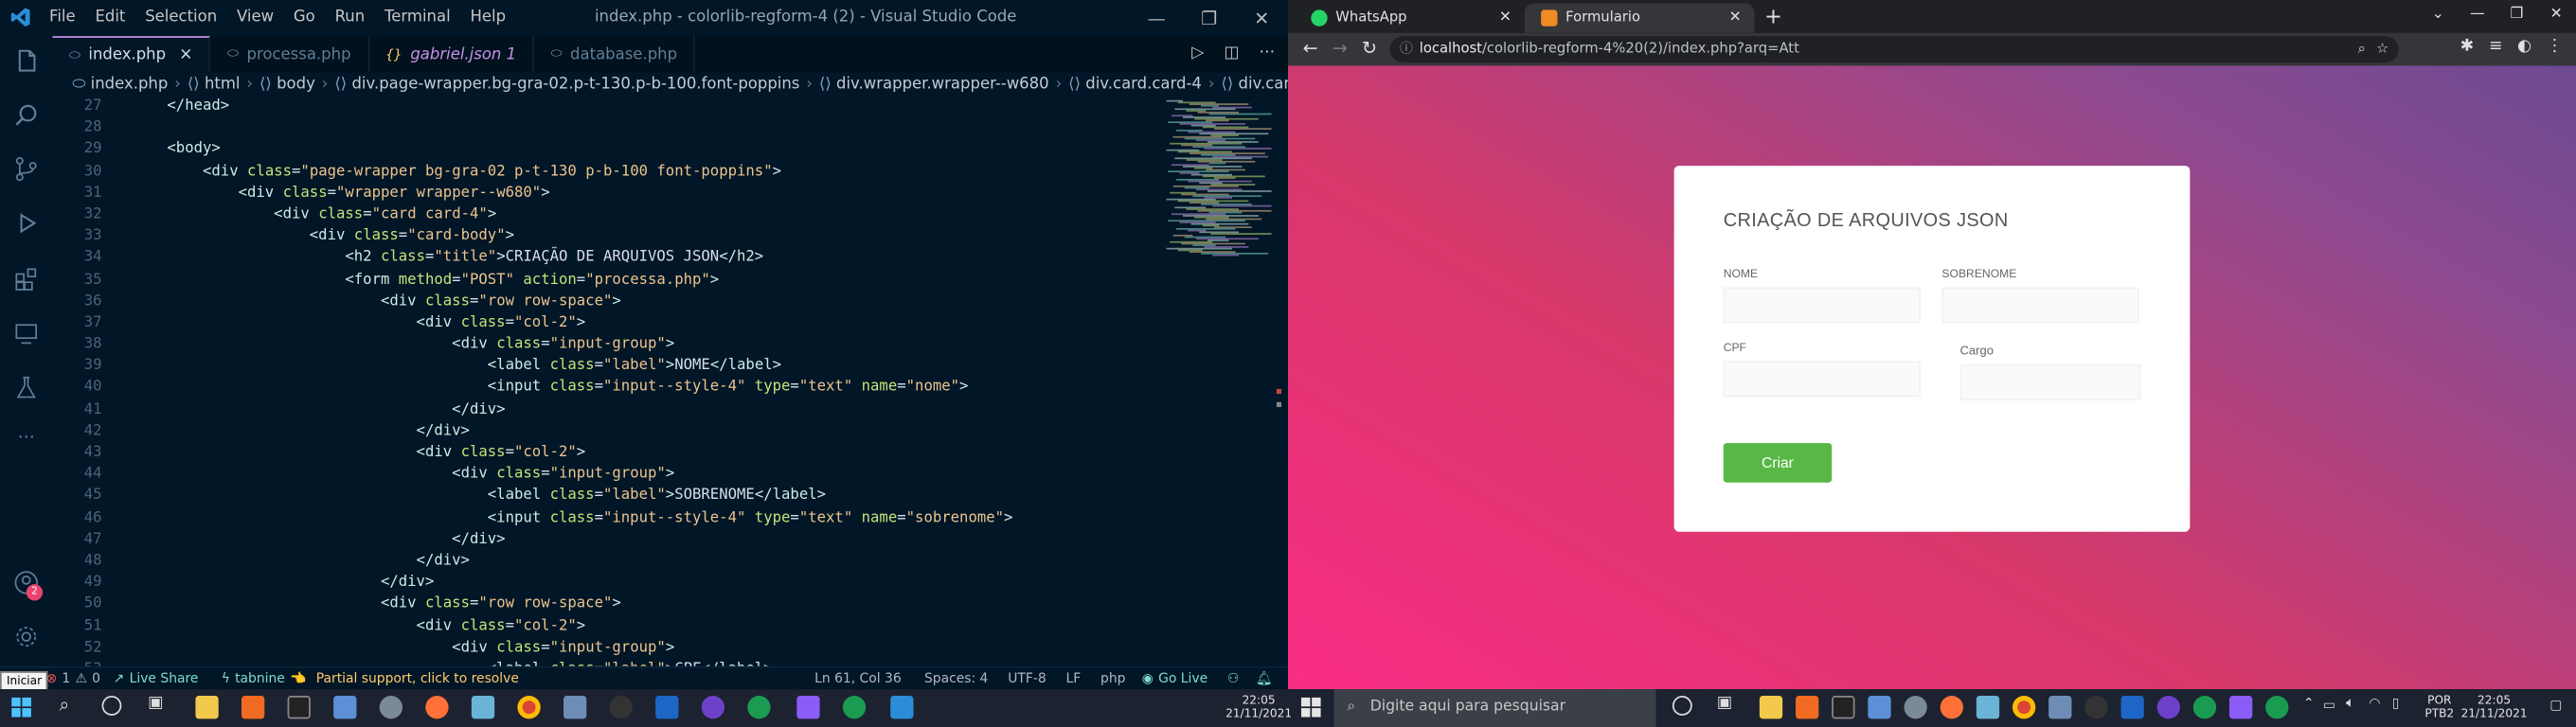 The height and width of the screenshot is (727, 2576). Describe the element at coordinates (605, 107) in the screenshot. I see `code-line: 27 </head>` at that location.